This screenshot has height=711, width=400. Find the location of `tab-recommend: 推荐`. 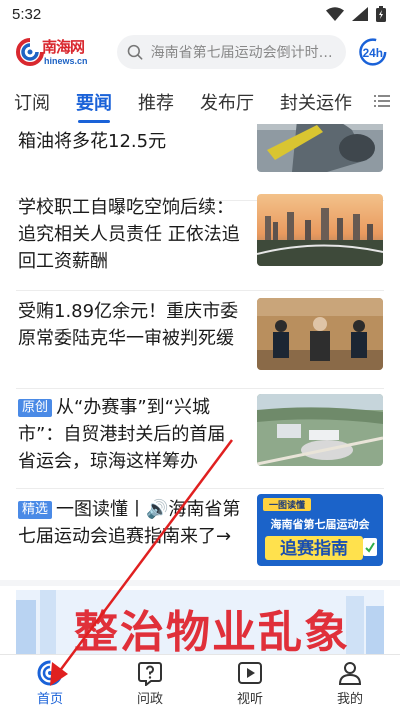

tab-recommend: 推荐 is located at coordinates (156, 102).